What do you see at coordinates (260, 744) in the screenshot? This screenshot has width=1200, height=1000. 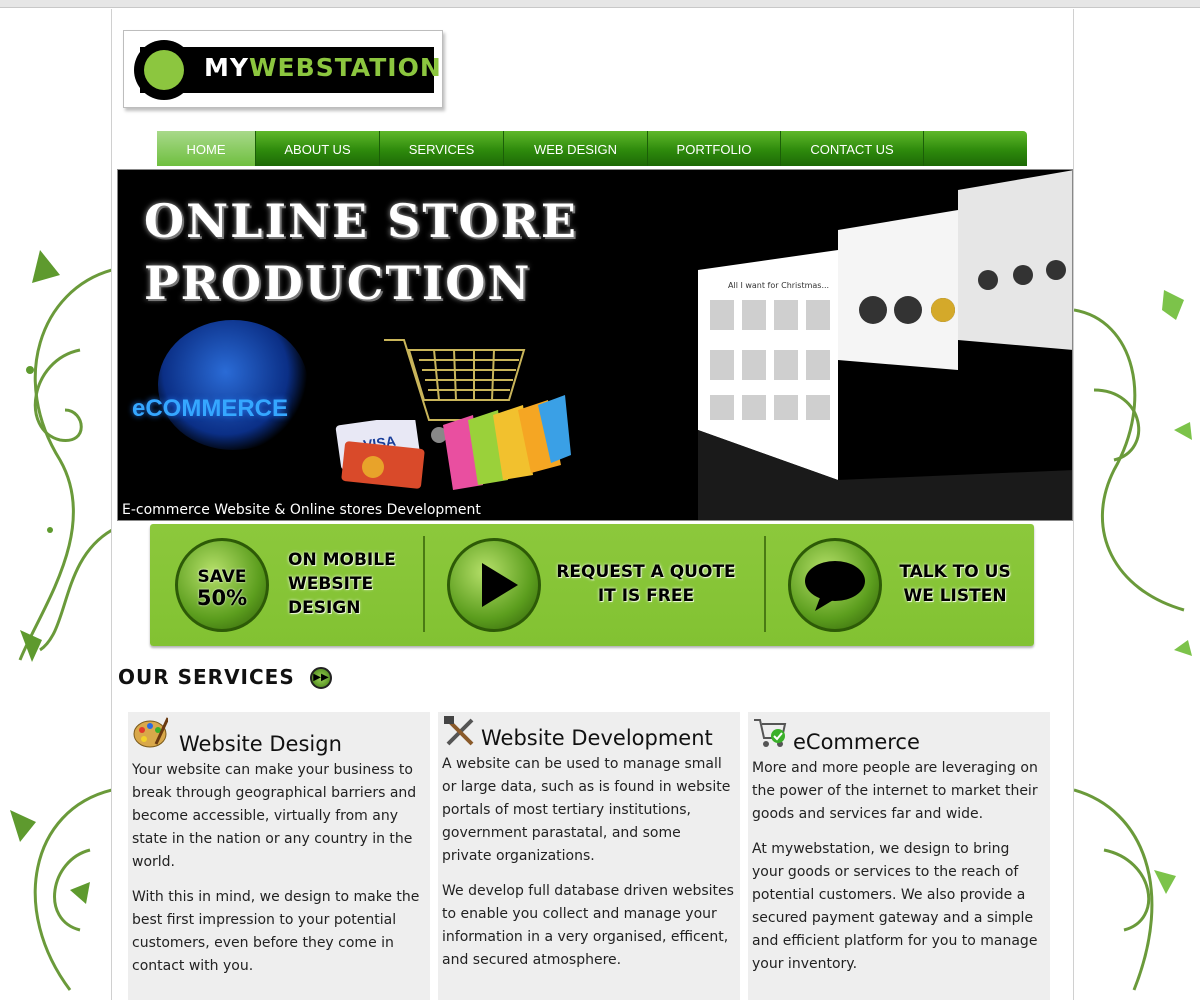 I see `service-title: Website Design` at bounding box center [260, 744].